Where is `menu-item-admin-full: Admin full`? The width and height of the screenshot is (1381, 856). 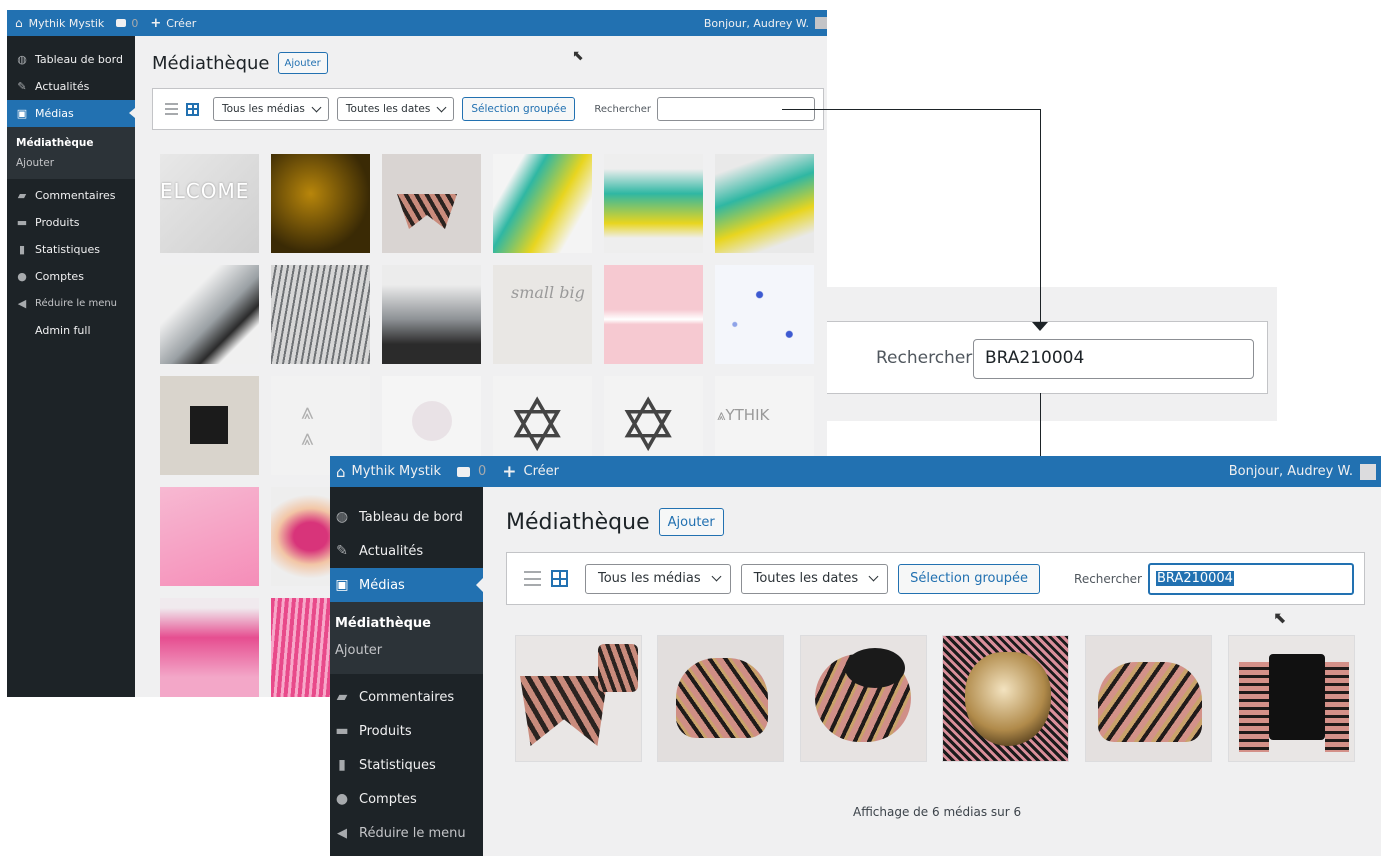
menu-item-admin-full: Admin full is located at coordinates (71, 330).